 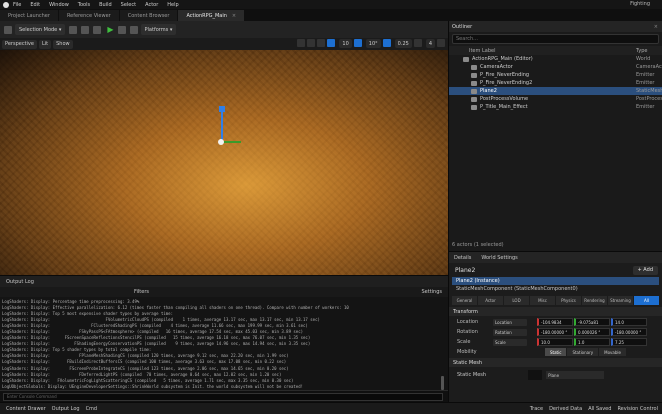 I want to click on tab-output-log: Output Log, so click(x=20, y=282).